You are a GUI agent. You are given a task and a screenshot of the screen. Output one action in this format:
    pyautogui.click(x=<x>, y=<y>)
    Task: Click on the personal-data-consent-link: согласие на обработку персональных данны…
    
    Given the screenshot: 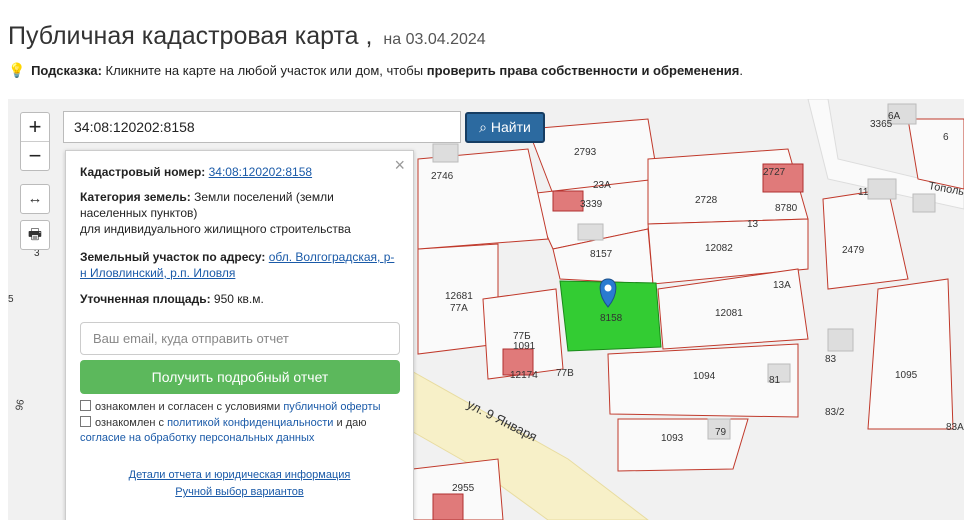 What is the action you would take?
    pyautogui.click(x=197, y=438)
    